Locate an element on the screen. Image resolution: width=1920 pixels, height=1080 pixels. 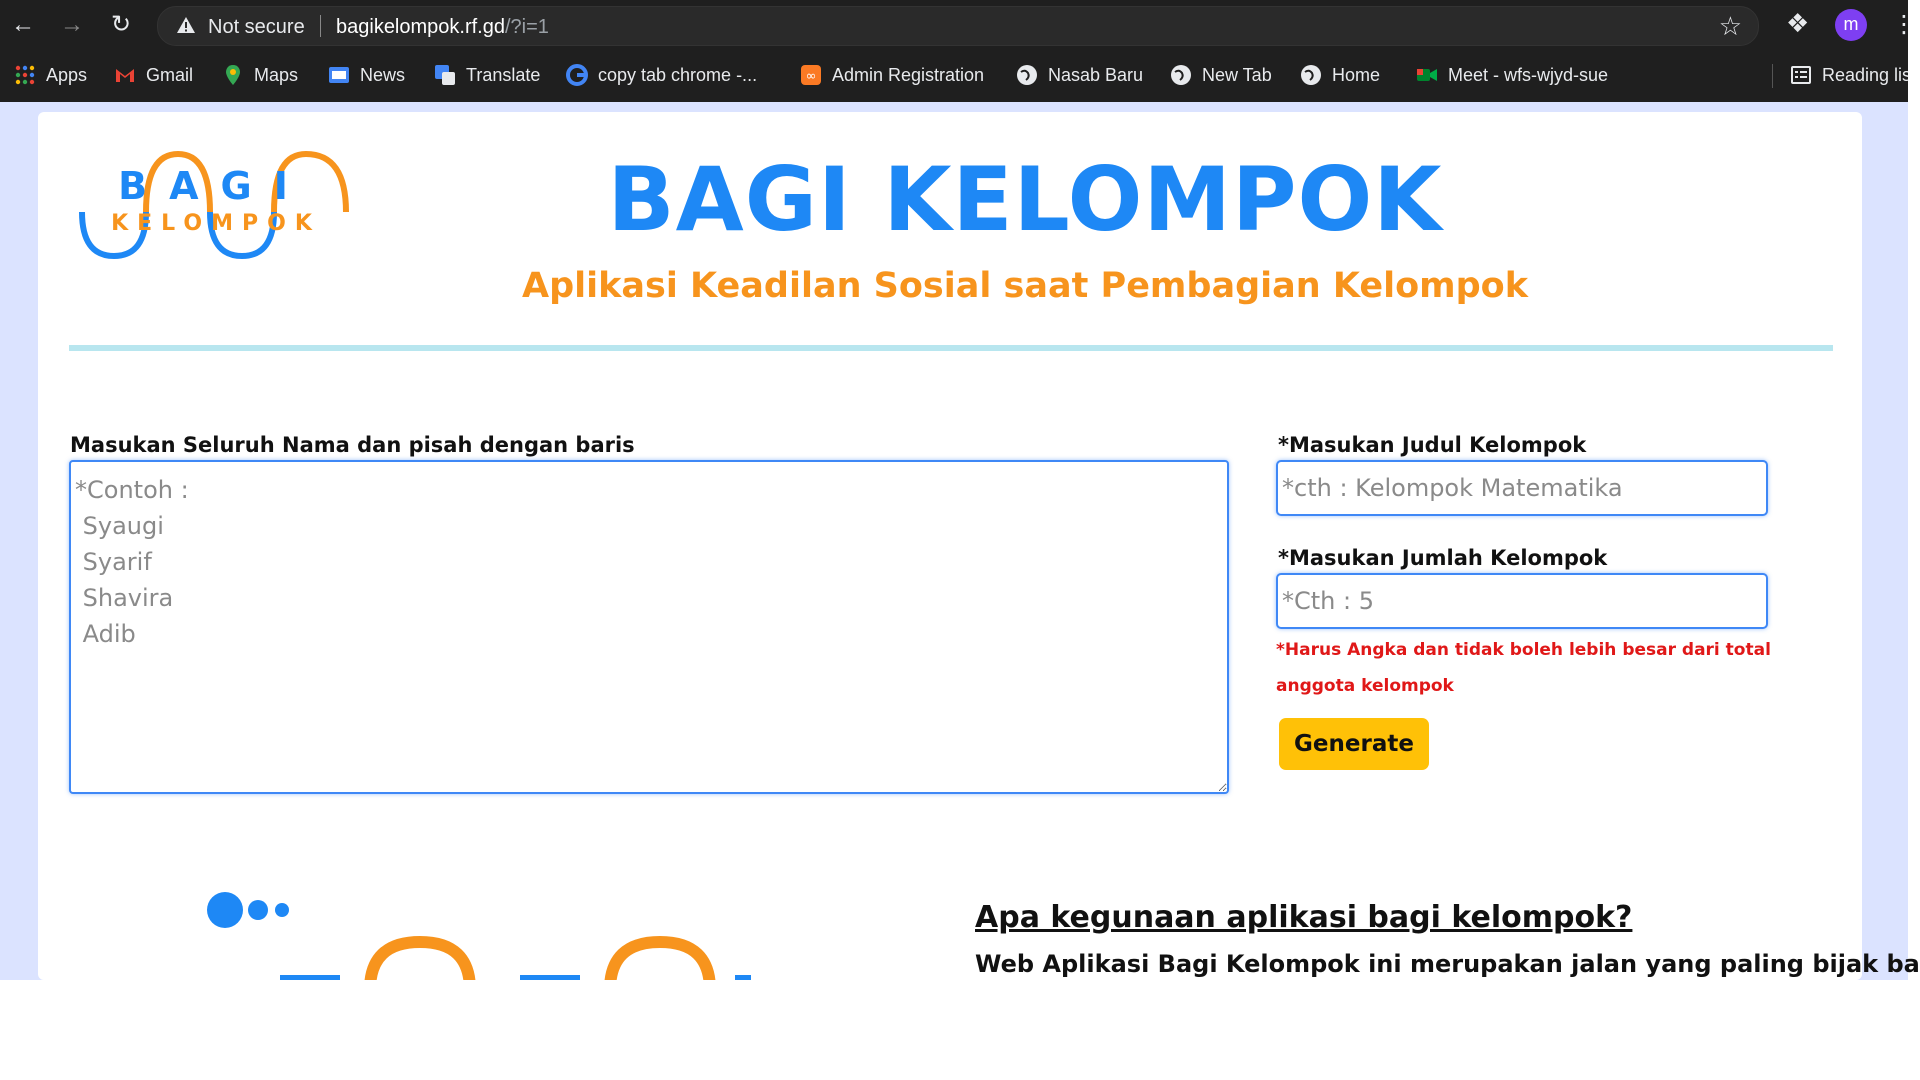
bookmark-admin-registration: ∞ Admin Registration is located at coordinates (892, 76).